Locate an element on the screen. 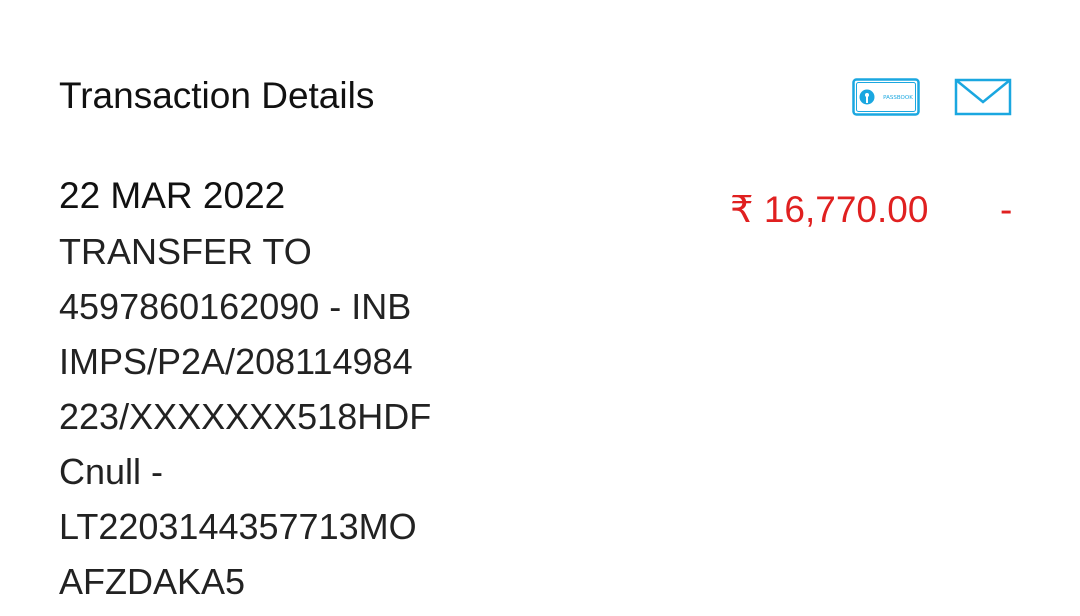 This screenshot has height=616, width=1080. description-line: LT2203144357713MO is located at coordinates (238, 526).